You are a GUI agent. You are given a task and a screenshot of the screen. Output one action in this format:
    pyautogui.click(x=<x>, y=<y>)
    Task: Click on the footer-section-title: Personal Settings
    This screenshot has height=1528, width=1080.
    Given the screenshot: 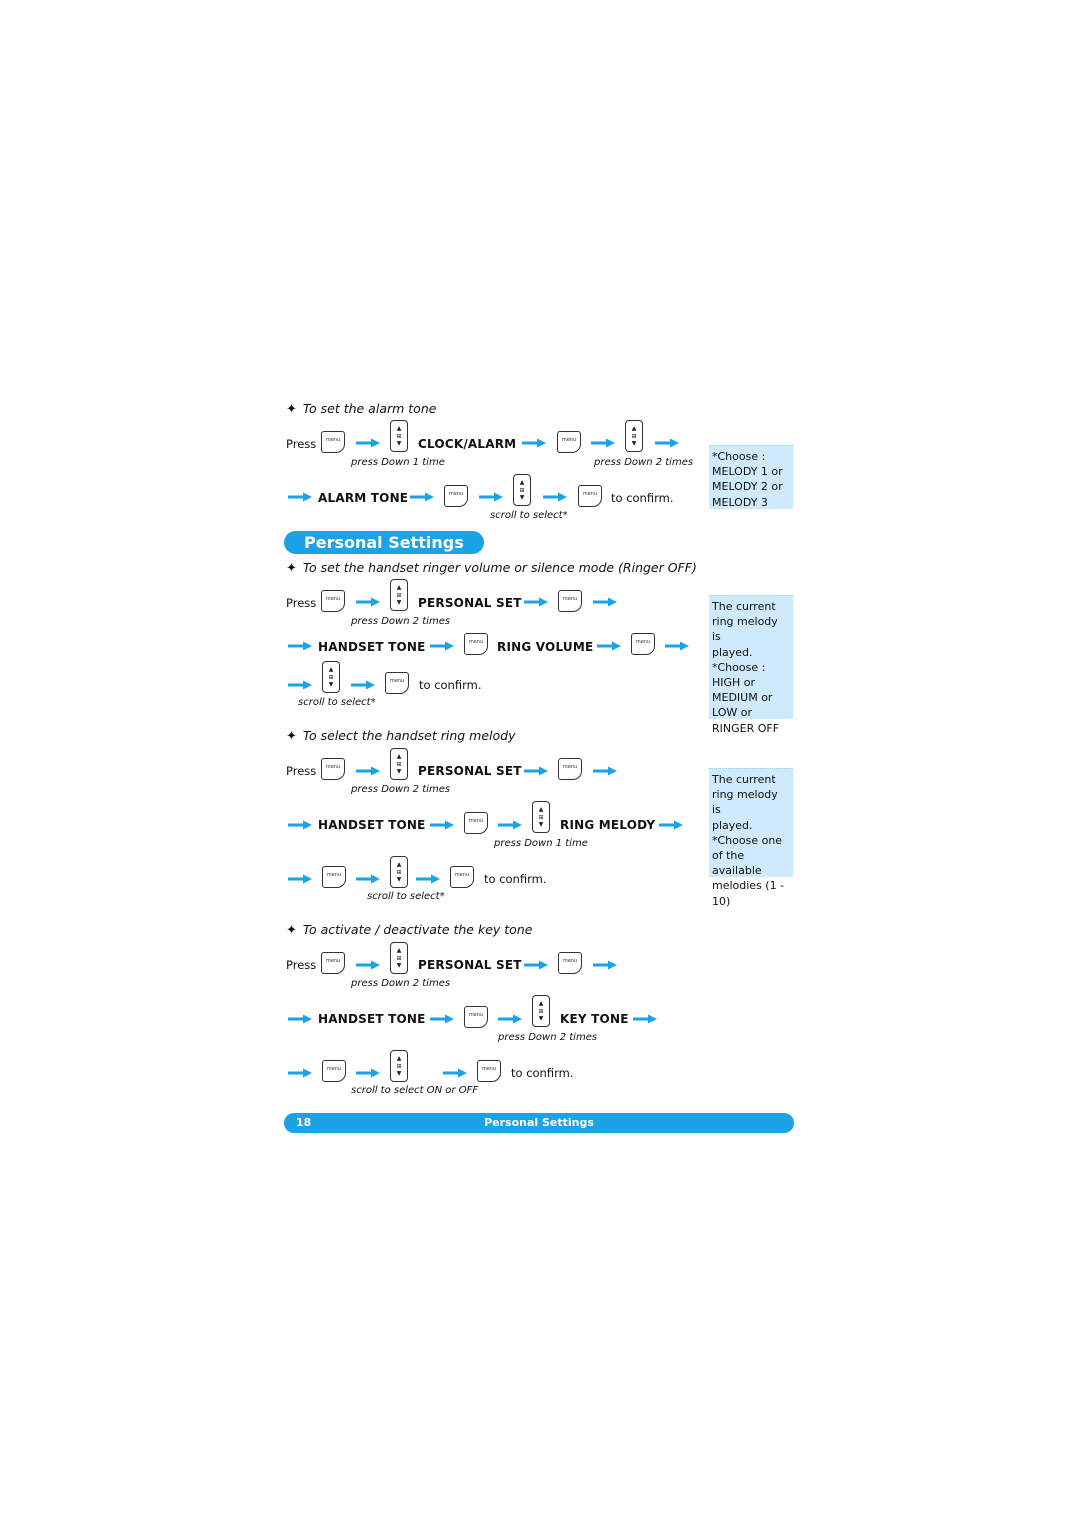 What is the action you would take?
    pyautogui.click(x=539, y=1122)
    